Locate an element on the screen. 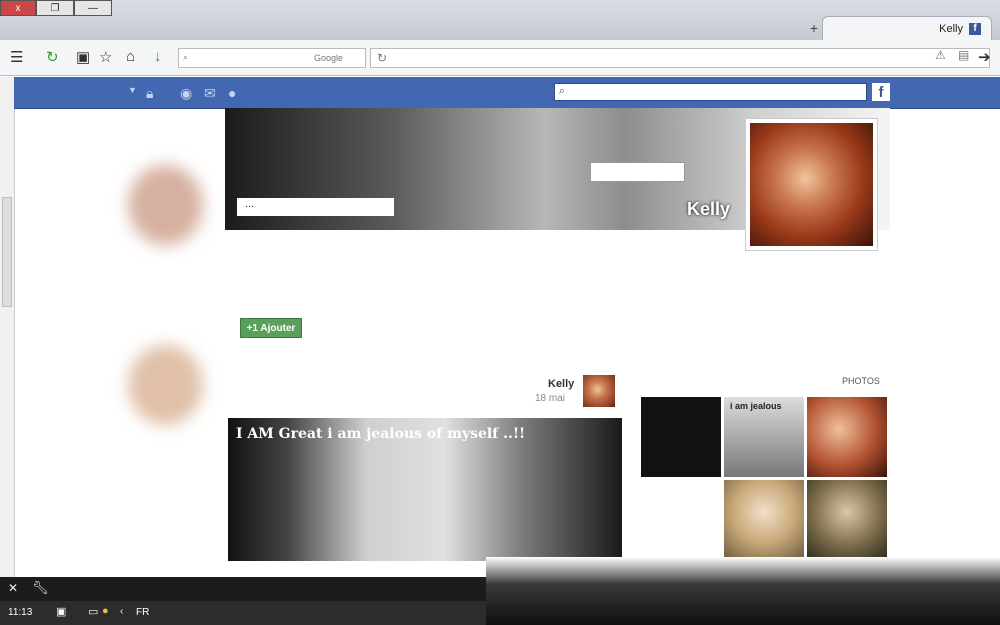 The height and width of the screenshot is (625, 1000). restore-window-button: ❐ is located at coordinates (55, 8).